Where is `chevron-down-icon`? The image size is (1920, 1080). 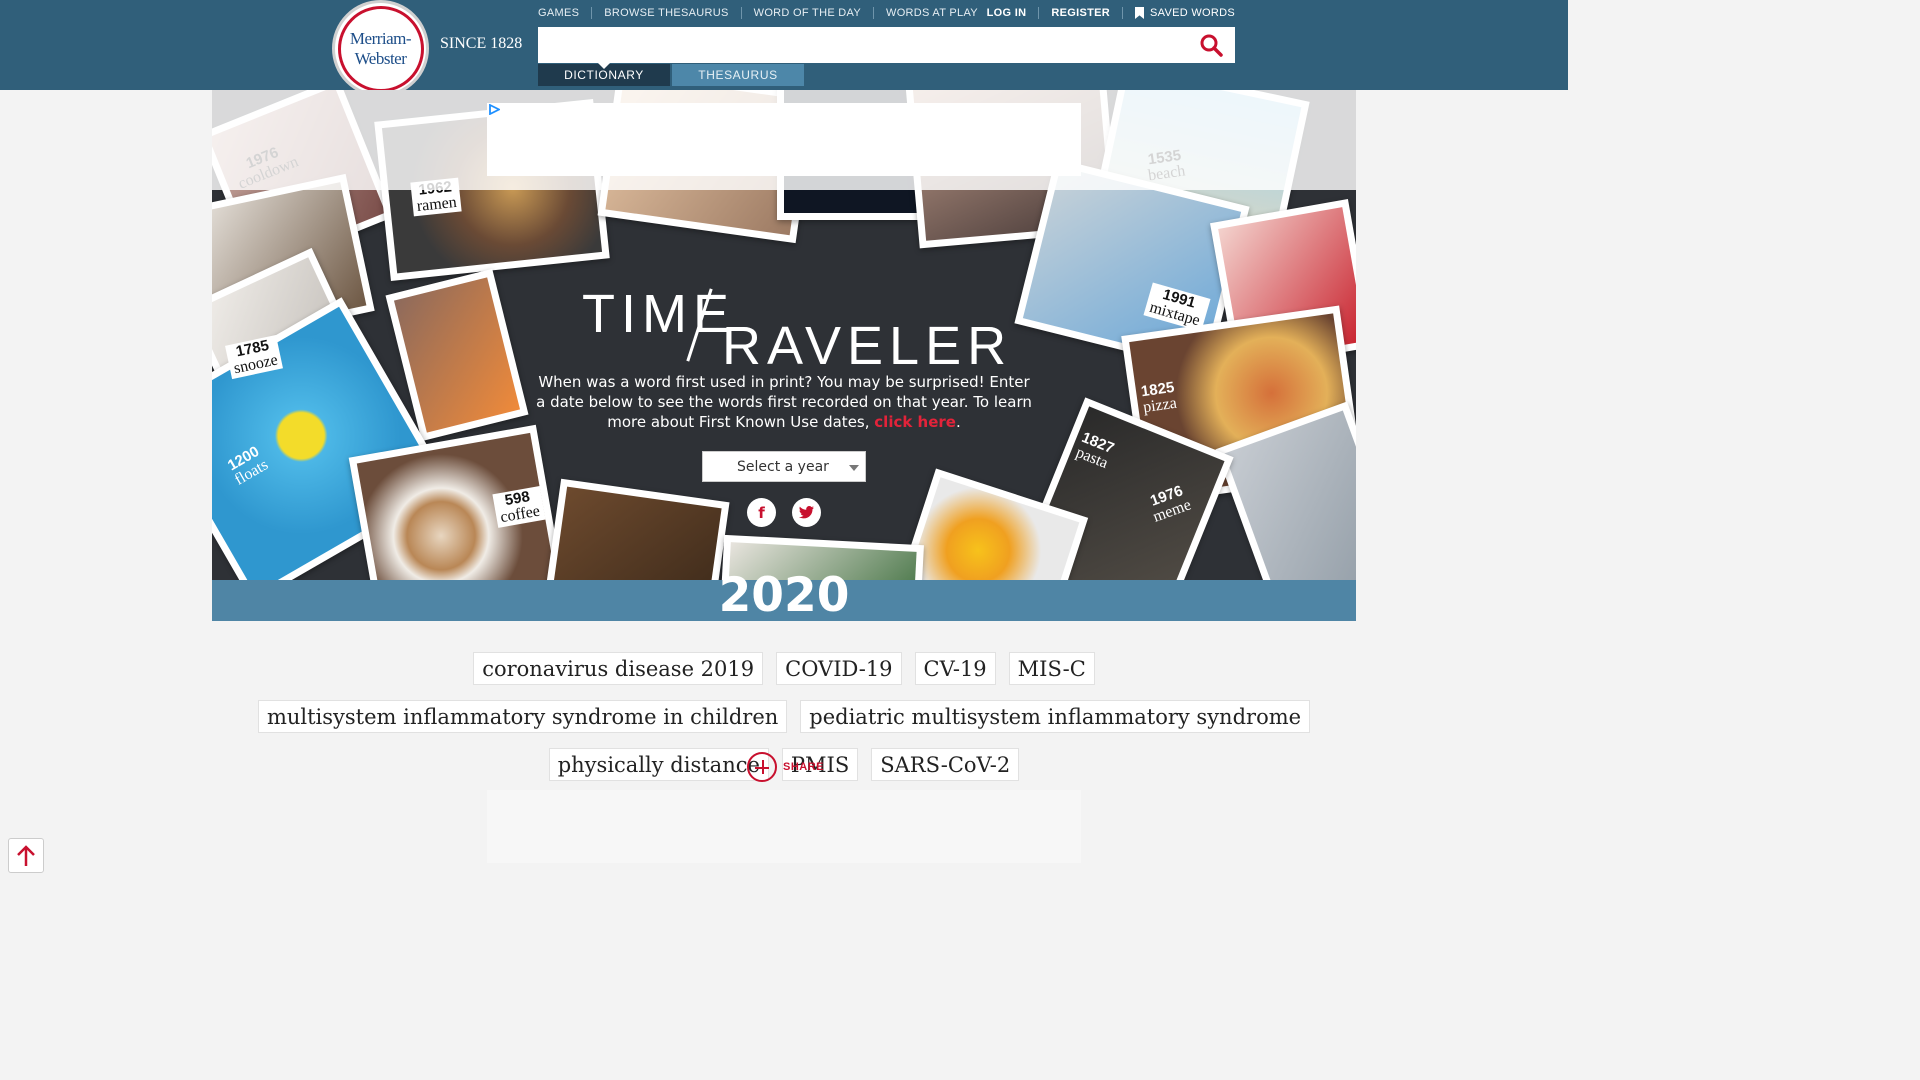
chevron-down-icon is located at coordinates (854, 468).